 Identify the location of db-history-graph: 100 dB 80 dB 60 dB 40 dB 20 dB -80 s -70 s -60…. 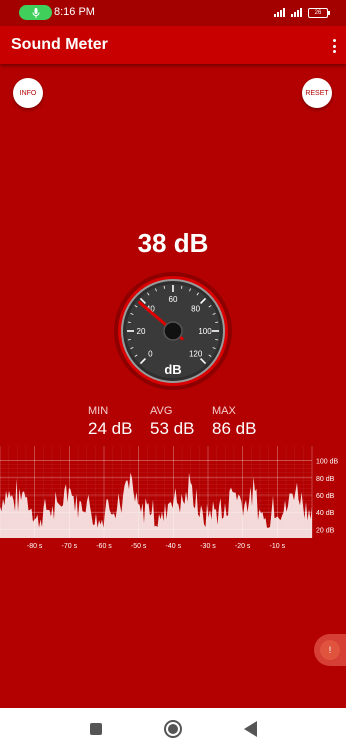
(169, 498).